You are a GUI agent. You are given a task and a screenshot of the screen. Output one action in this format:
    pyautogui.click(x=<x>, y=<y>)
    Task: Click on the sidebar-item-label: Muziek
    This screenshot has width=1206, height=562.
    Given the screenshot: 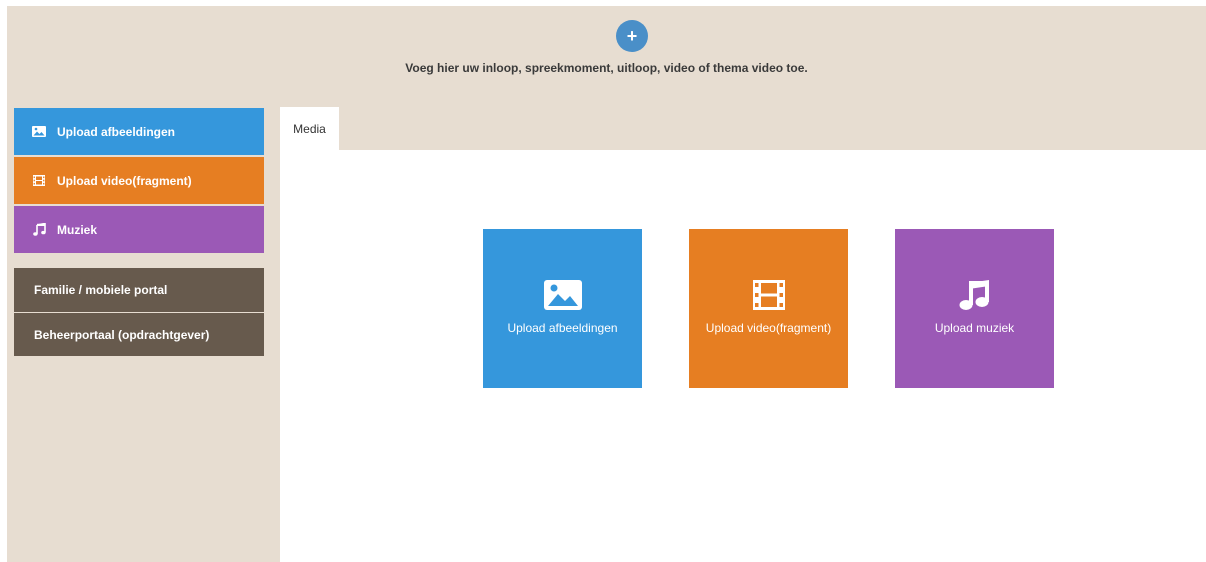 What is the action you would take?
    pyautogui.click(x=77, y=229)
    